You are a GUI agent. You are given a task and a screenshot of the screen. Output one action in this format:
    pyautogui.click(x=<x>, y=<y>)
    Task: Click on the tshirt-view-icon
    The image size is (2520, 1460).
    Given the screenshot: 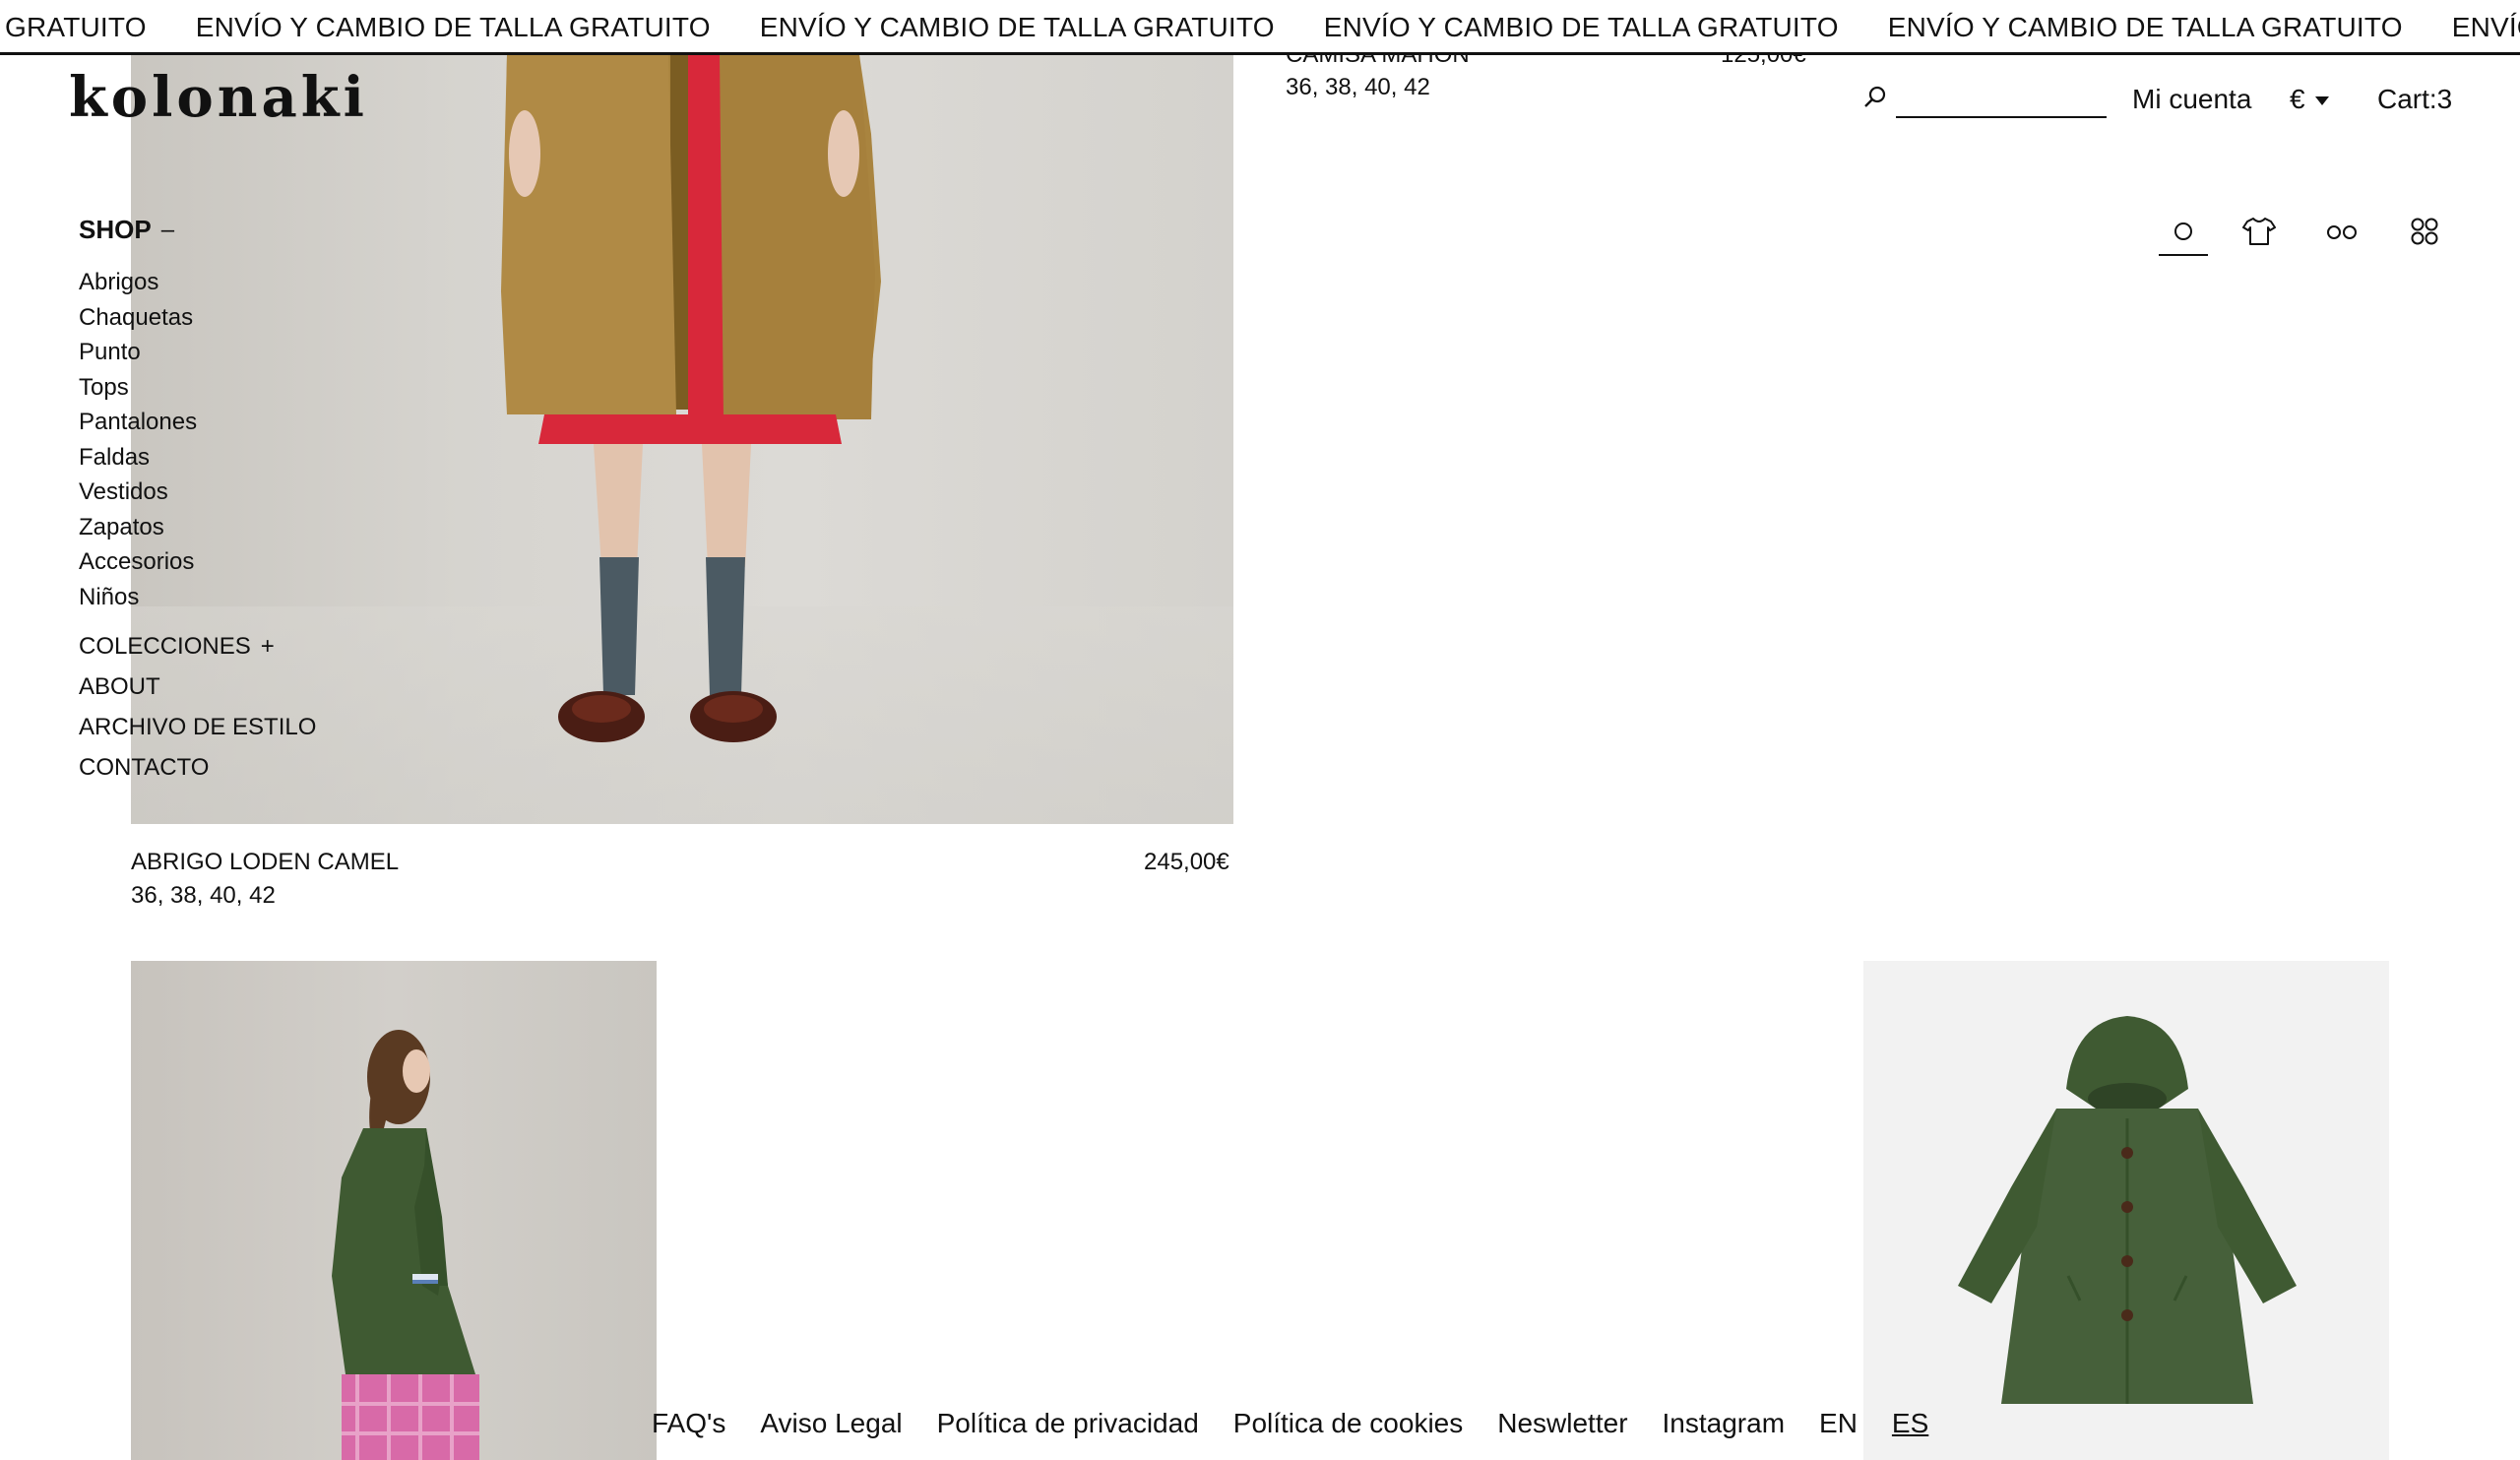 What is the action you would take?
    pyautogui.click(x=2259, y=231)
    